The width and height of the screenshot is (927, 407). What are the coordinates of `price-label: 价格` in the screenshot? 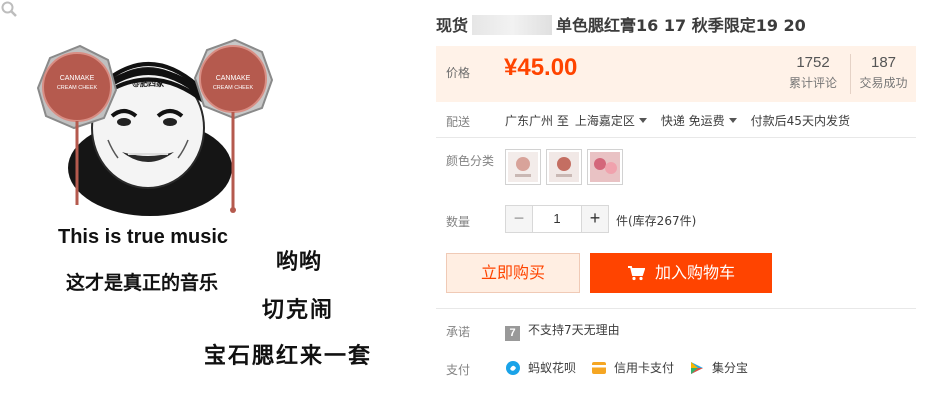 It's located at (458, 73).